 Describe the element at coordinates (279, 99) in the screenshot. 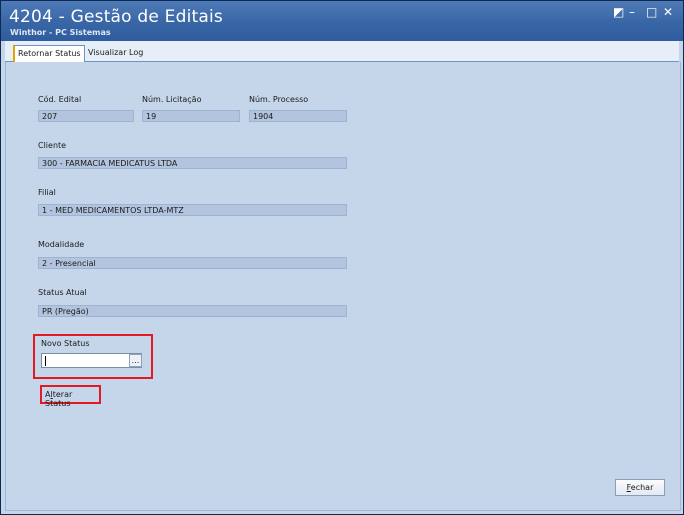

I see `num-processo-label: Núm. Processo` at that location.